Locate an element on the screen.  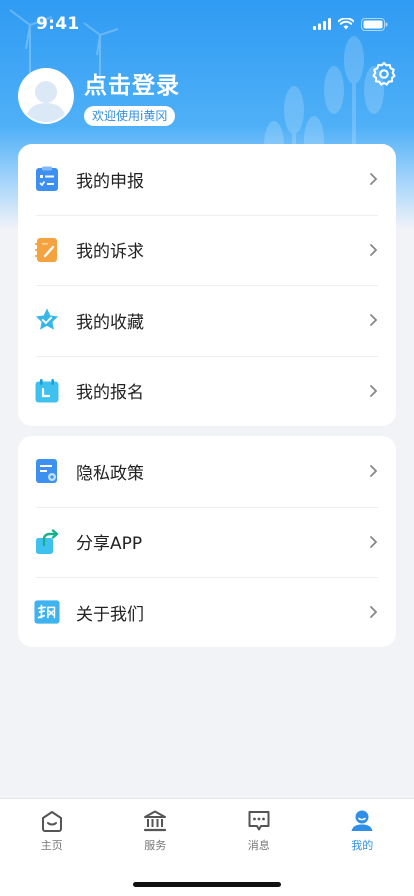
avatar is located at coordinates (46, 96).